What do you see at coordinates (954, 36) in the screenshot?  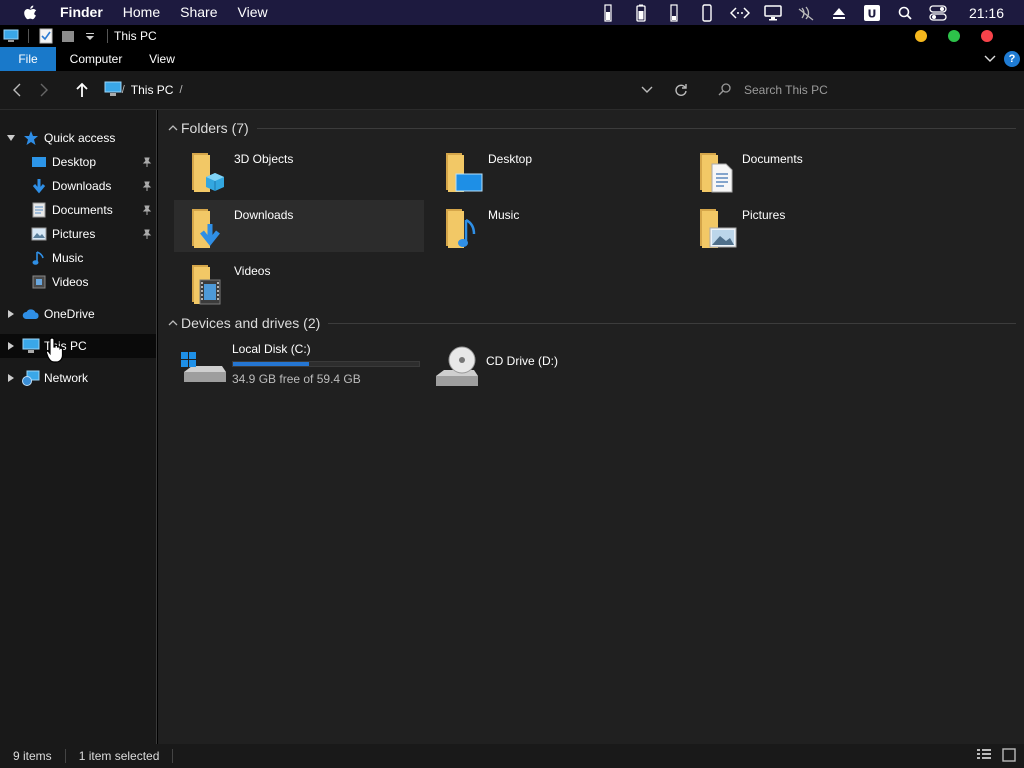 I see `maximize-button` at bounding box center [954, 36].